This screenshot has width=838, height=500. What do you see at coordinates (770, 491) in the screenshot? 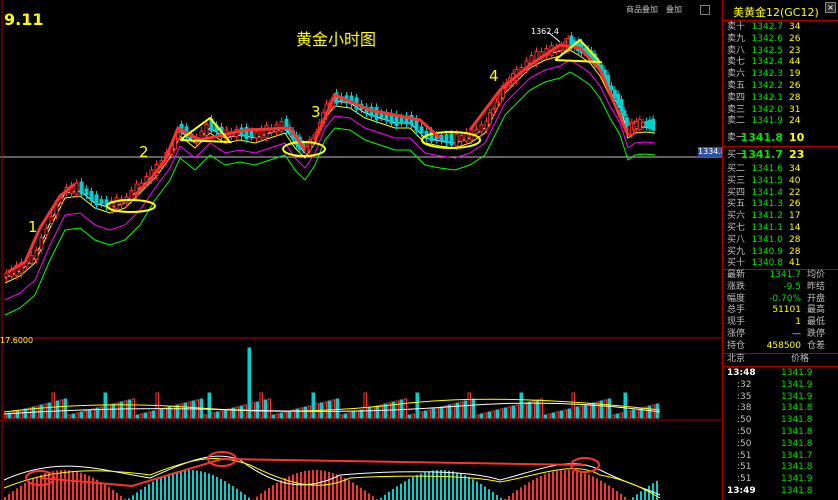
I see `trade-row: 13:49 1341.8` at bounding box center [770, 491].